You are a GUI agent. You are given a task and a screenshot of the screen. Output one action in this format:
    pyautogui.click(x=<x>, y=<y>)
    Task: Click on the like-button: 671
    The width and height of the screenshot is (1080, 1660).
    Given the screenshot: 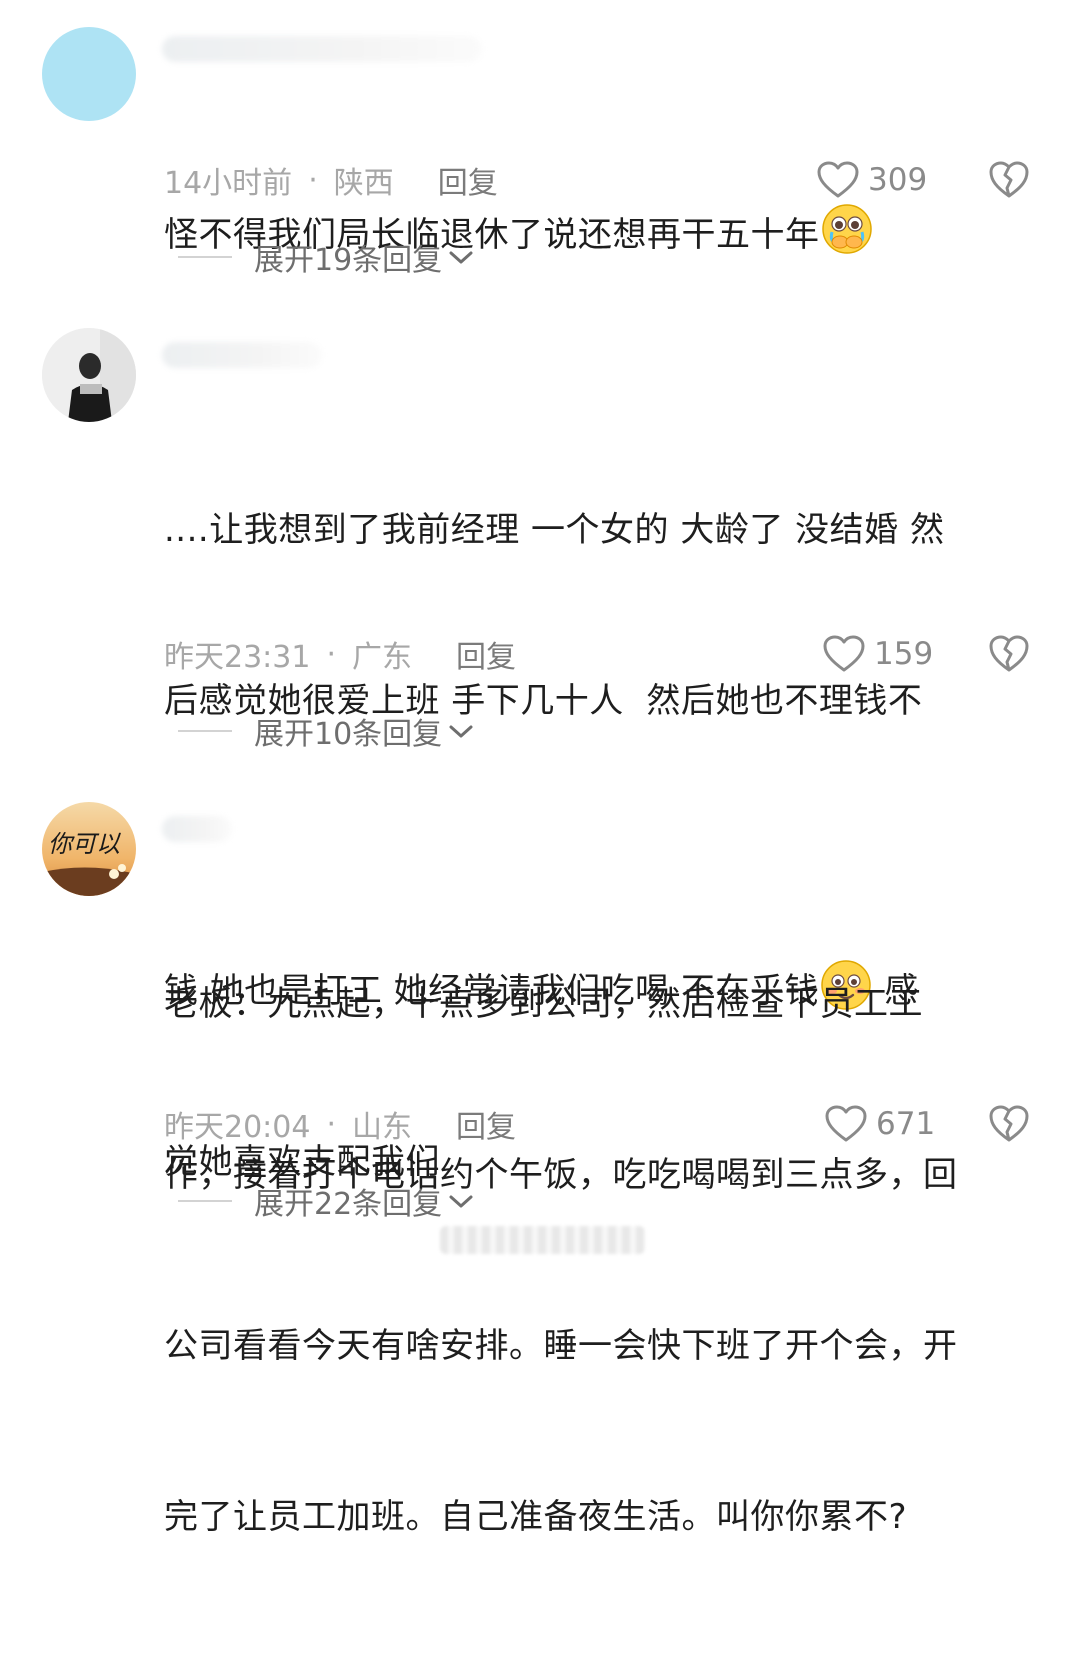 What is the action you would take?
    pyautogui.click(x=879, y=1124)
    